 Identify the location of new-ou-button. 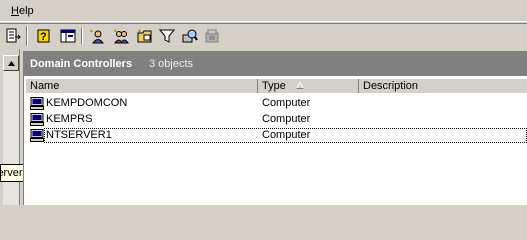
(145, 36).